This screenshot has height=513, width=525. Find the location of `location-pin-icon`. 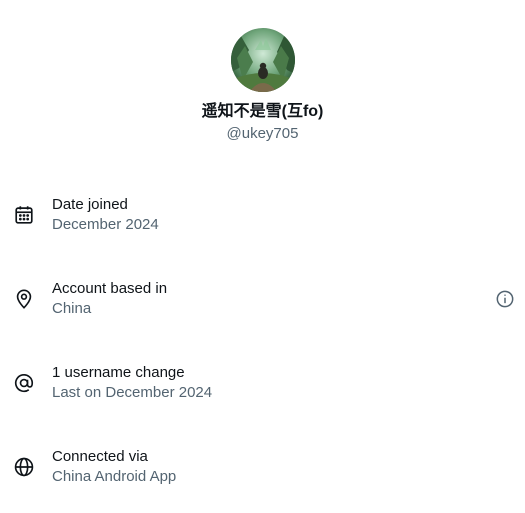

location-pin-icon is located at coordinates (24, 299).